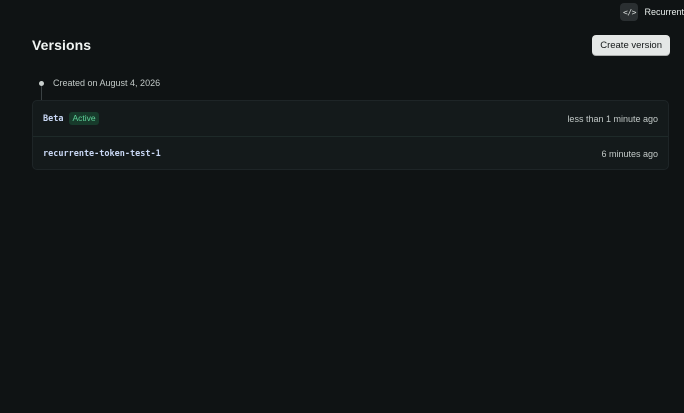  I want to click on code-icon: </>, so click(629, 12).